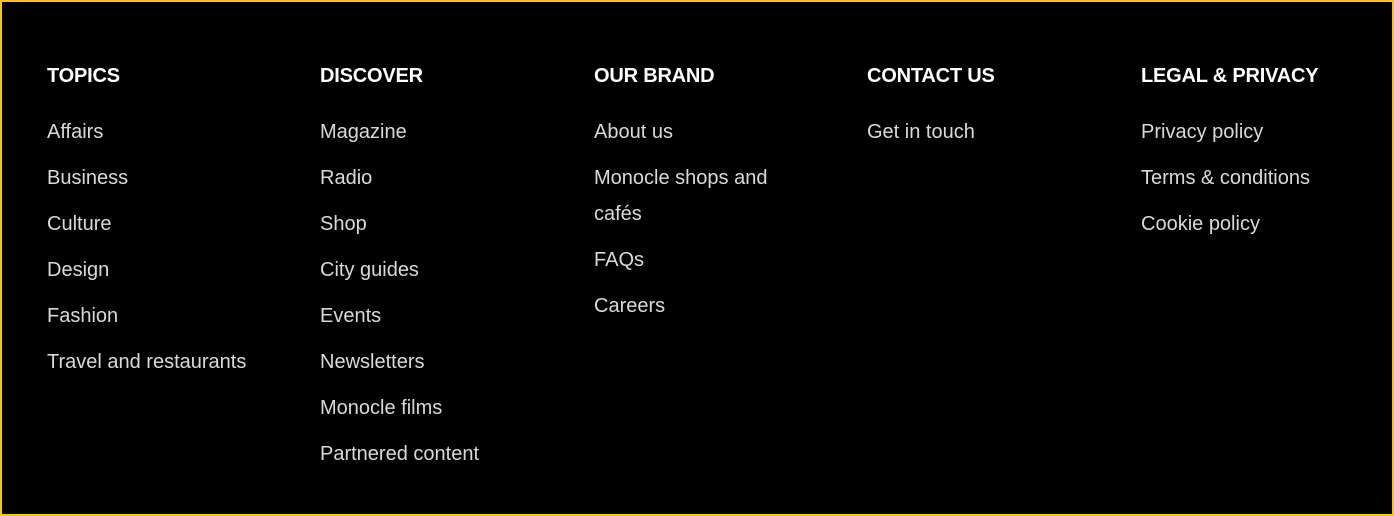  I want to click on footer-link-cookie-policy: Cookie policy, so click(1266, 224).